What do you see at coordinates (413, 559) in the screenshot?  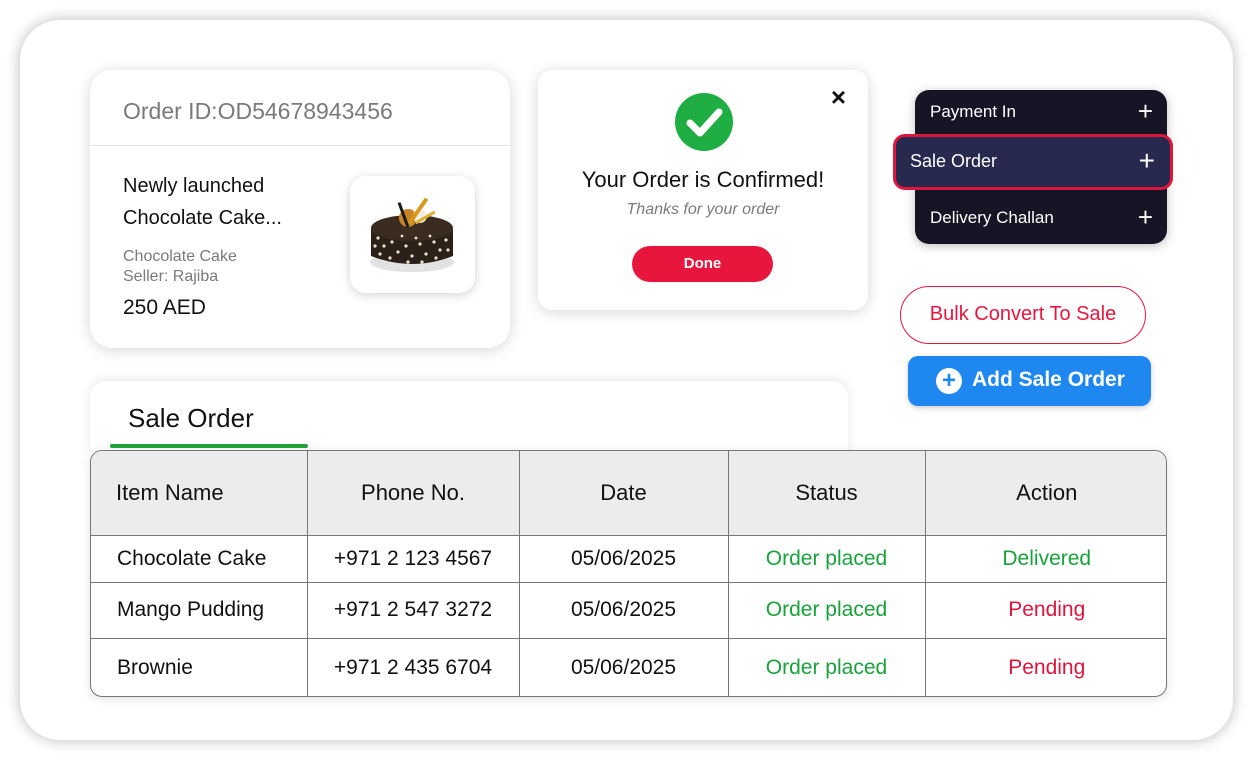 I see `phone-number: +971 2 123 4567` at bounding box center [413, 559].